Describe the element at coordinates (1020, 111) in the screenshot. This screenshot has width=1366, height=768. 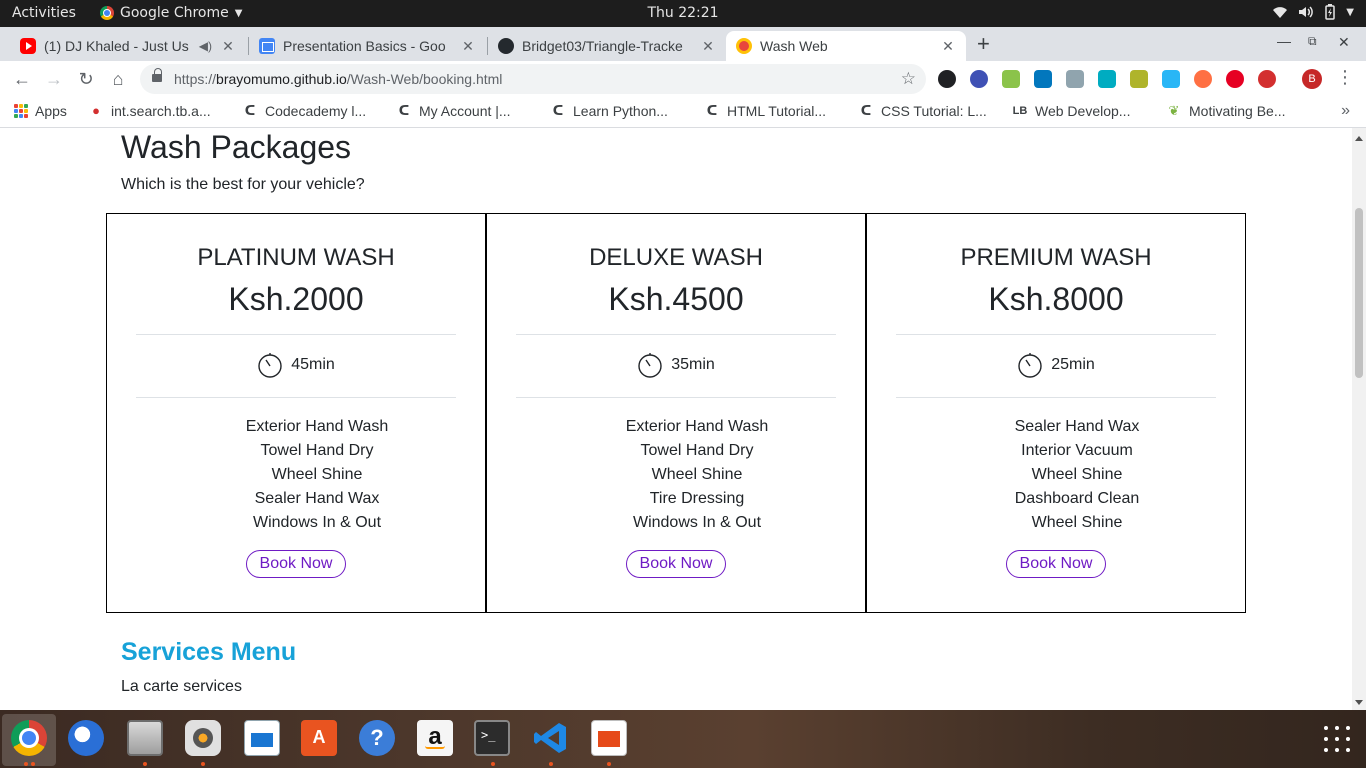
I see `lb-icon: LB` at that location.